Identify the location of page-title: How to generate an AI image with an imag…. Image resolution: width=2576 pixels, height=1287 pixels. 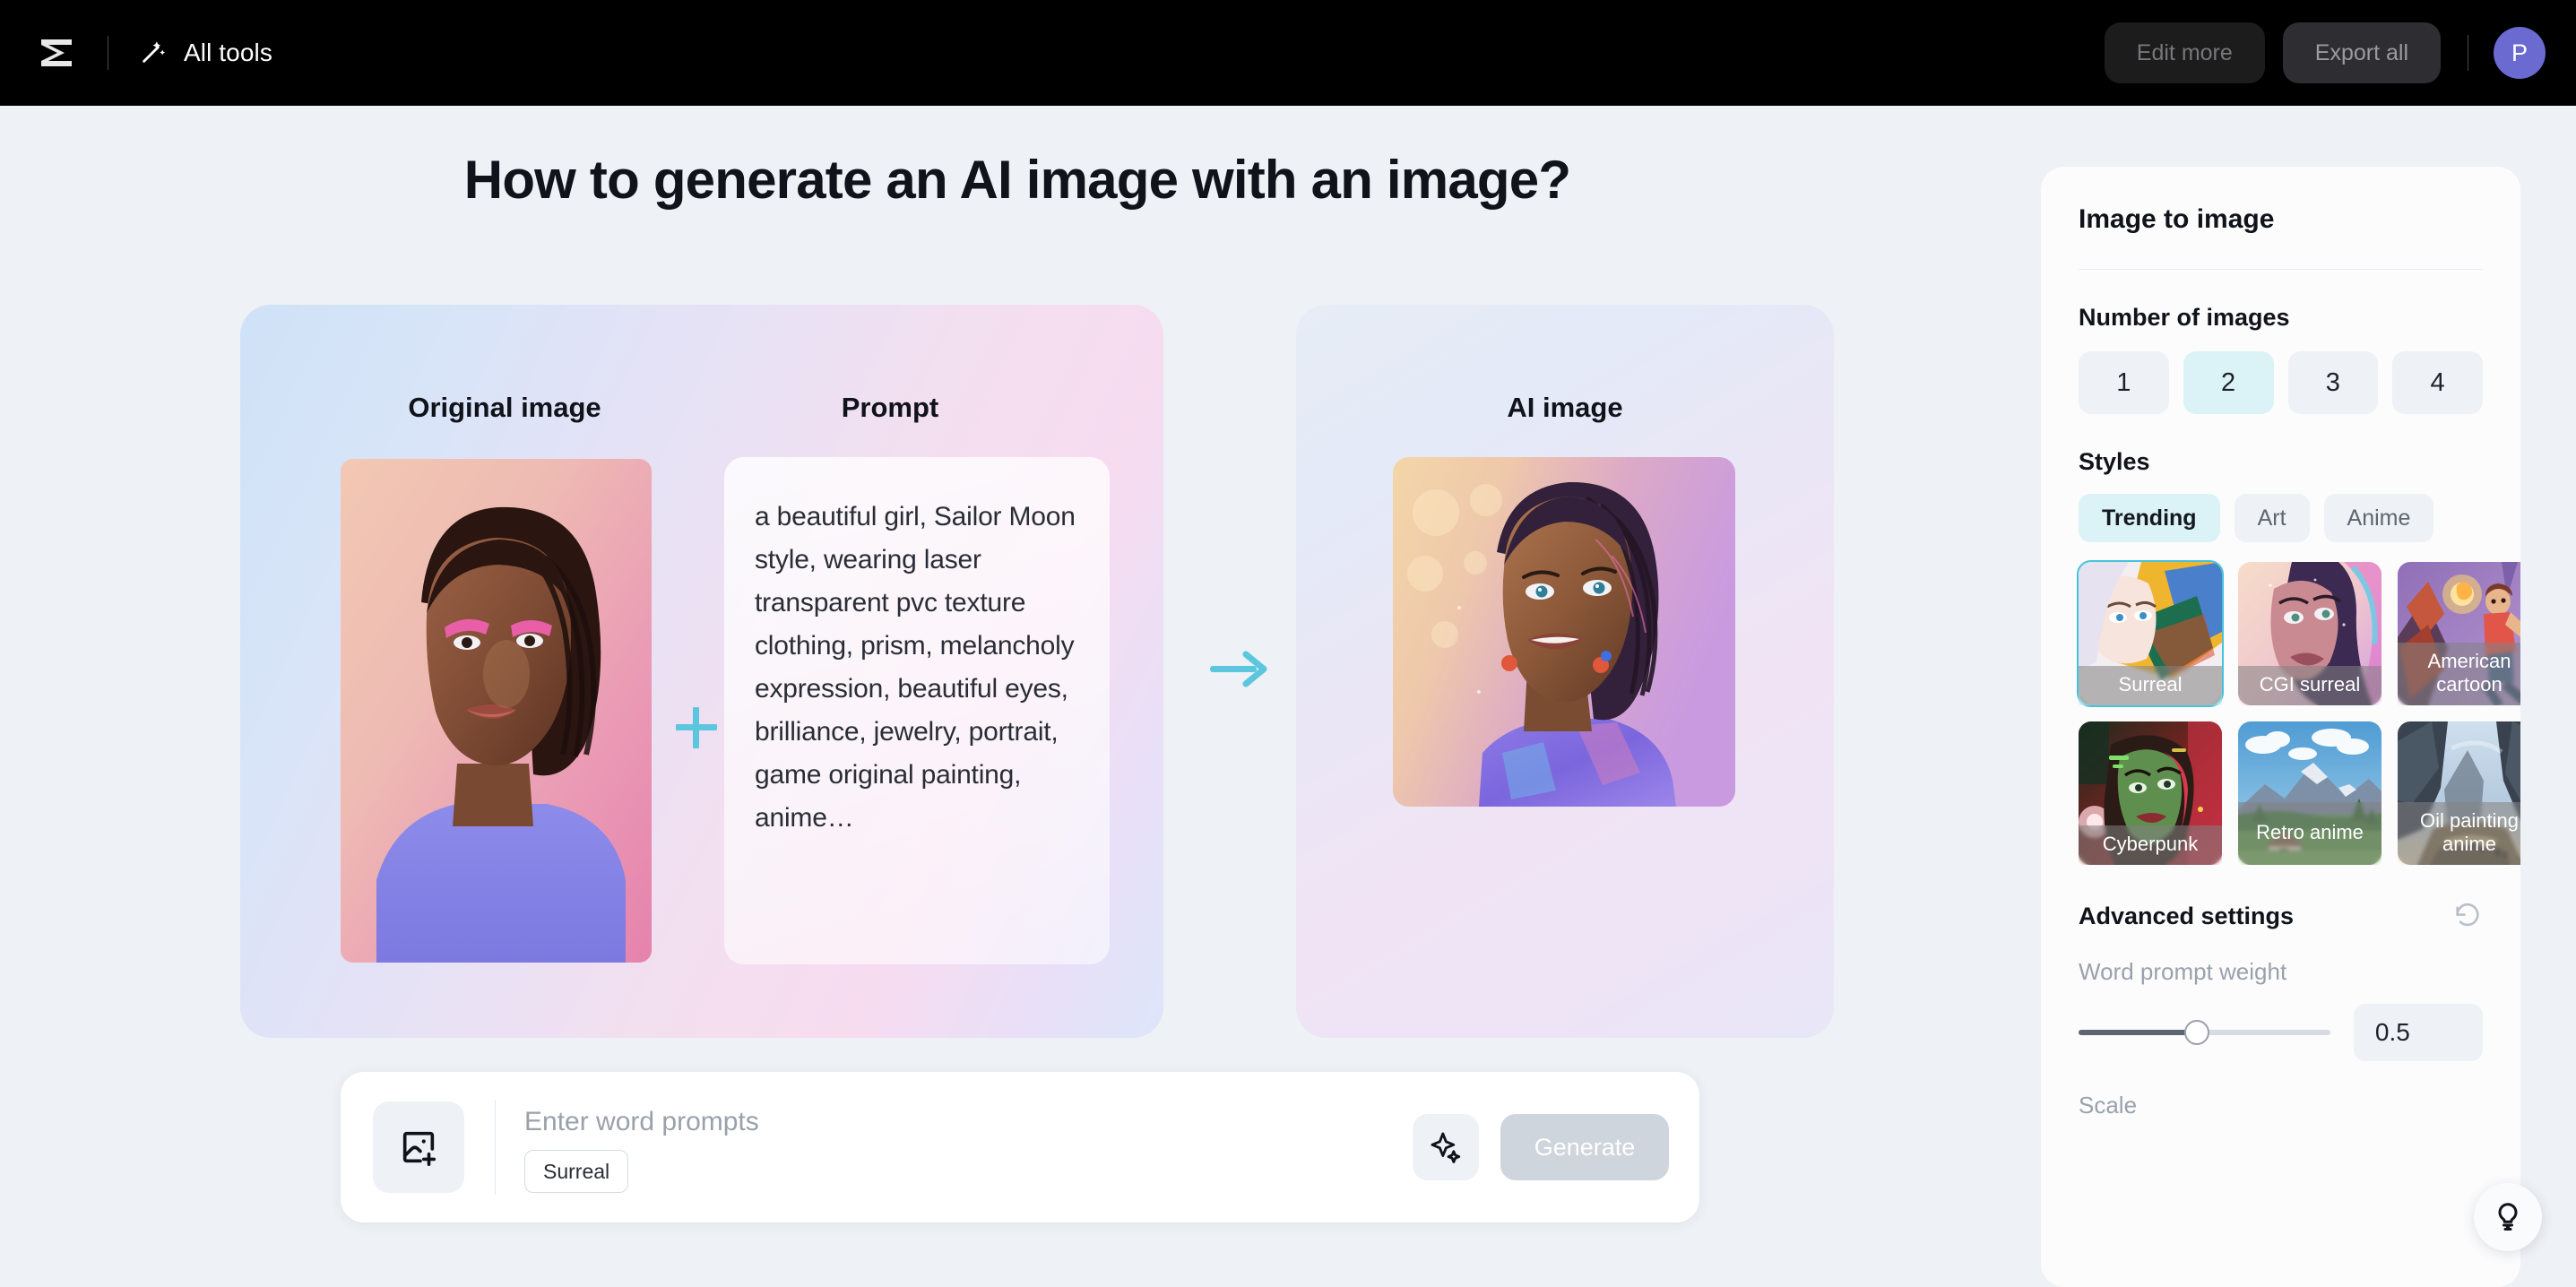
(1017, 180).